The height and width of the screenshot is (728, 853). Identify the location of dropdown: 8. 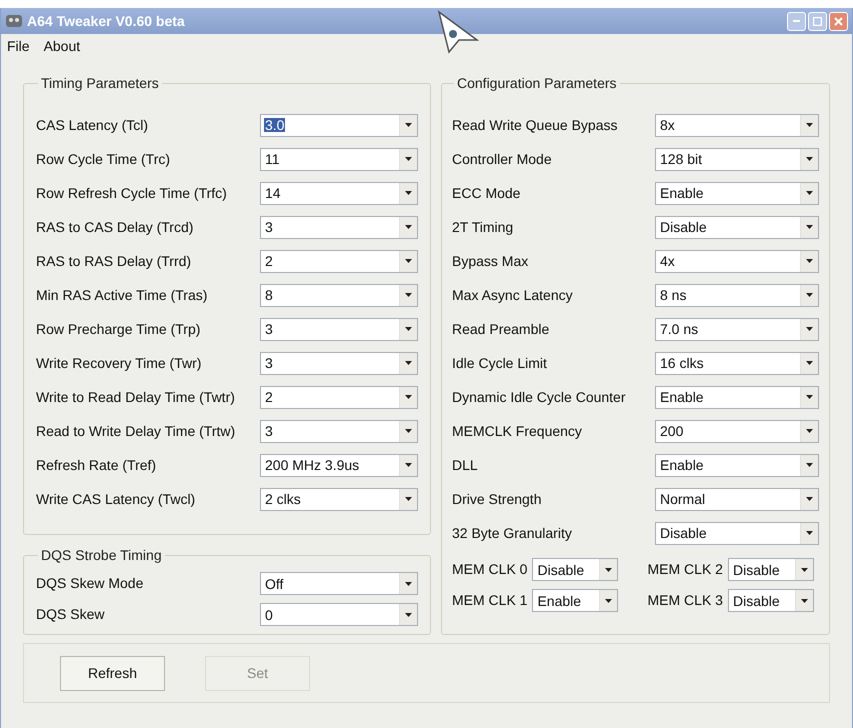
(339, 295).